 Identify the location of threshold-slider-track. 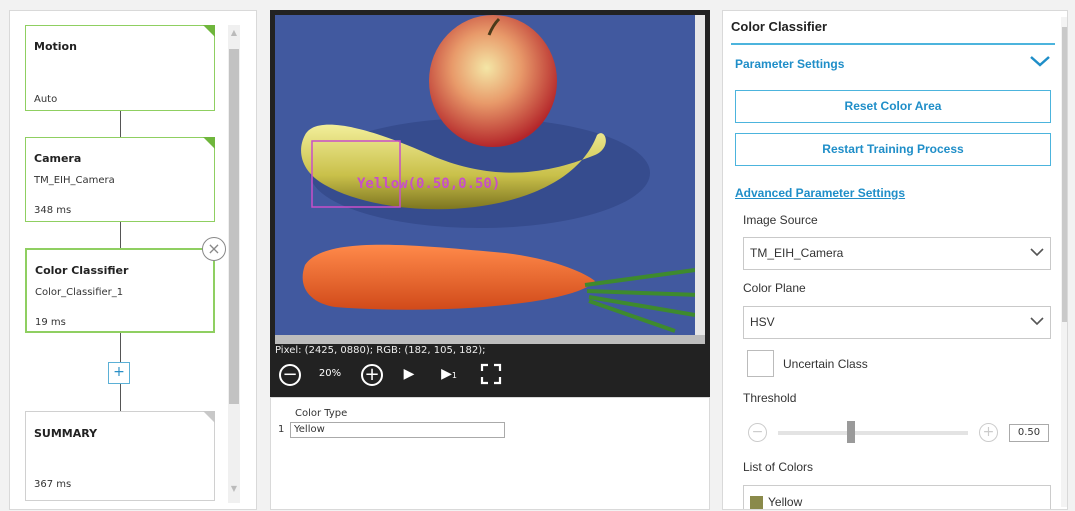
(873, 433).